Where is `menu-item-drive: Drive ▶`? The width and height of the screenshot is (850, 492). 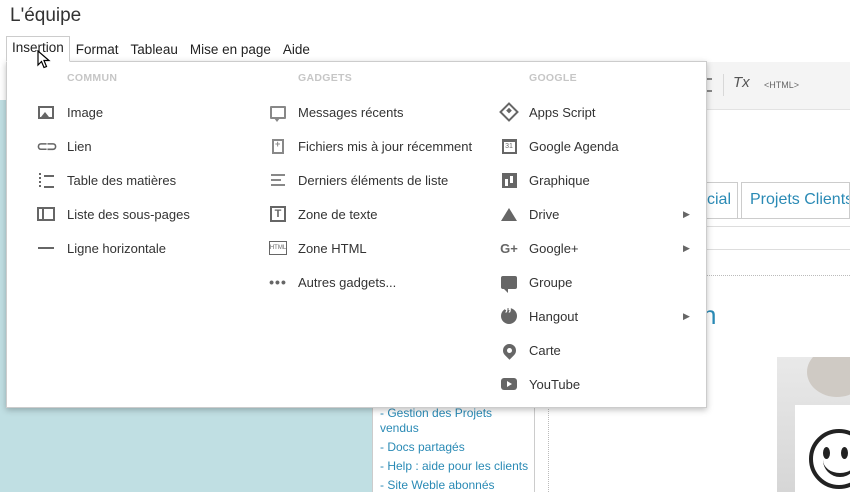
menu-item-drive: Drive ▶ is located at coordinates (584, 214).